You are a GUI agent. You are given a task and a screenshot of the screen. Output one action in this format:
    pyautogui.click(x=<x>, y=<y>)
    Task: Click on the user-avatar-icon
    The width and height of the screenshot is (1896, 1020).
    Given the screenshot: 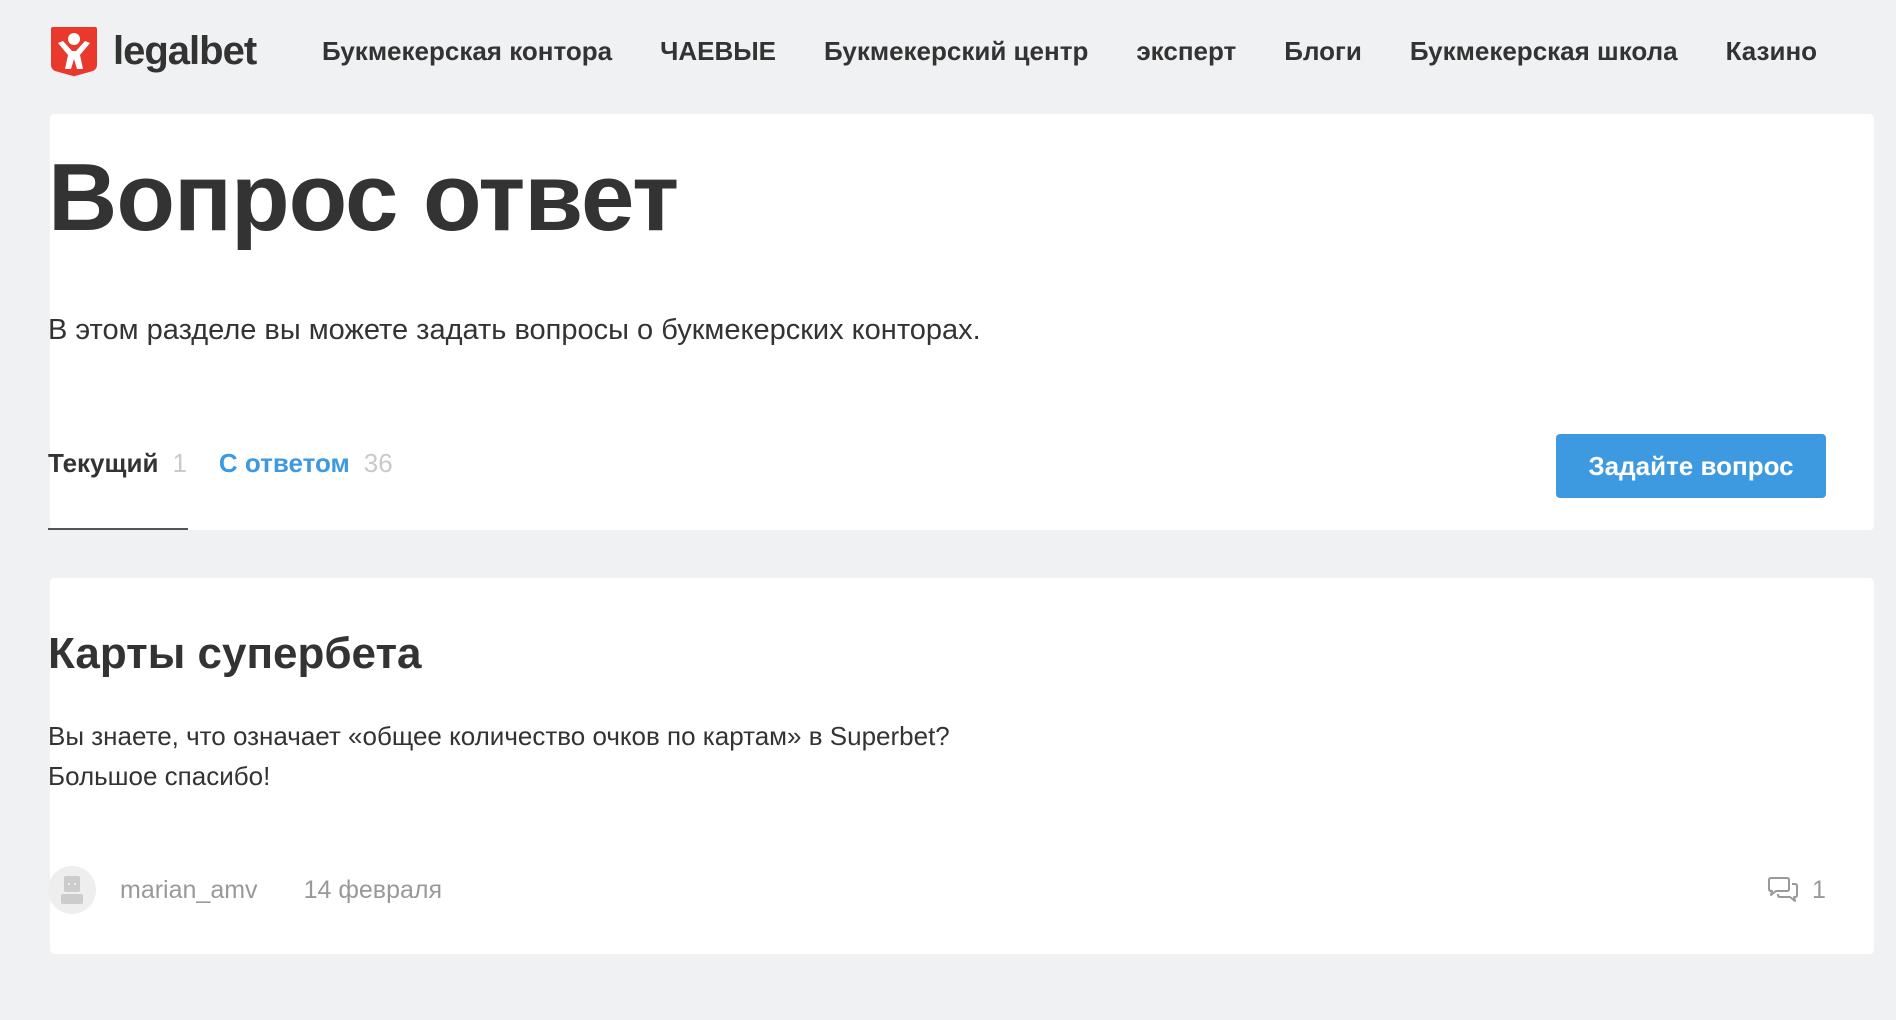 What is the action you would take?
    pyautogui.click(x=72, y=890)
    